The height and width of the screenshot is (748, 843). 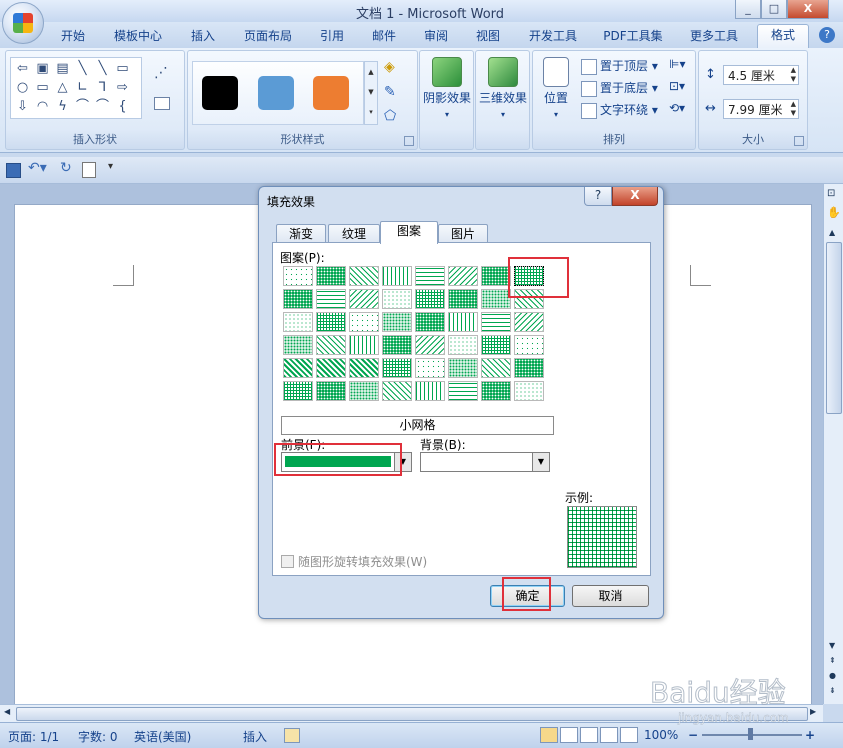 What do you see at coordinates (661, 735) in the screenshot?
I see `zoom-level: 100%` at bounding box center [661, 735].